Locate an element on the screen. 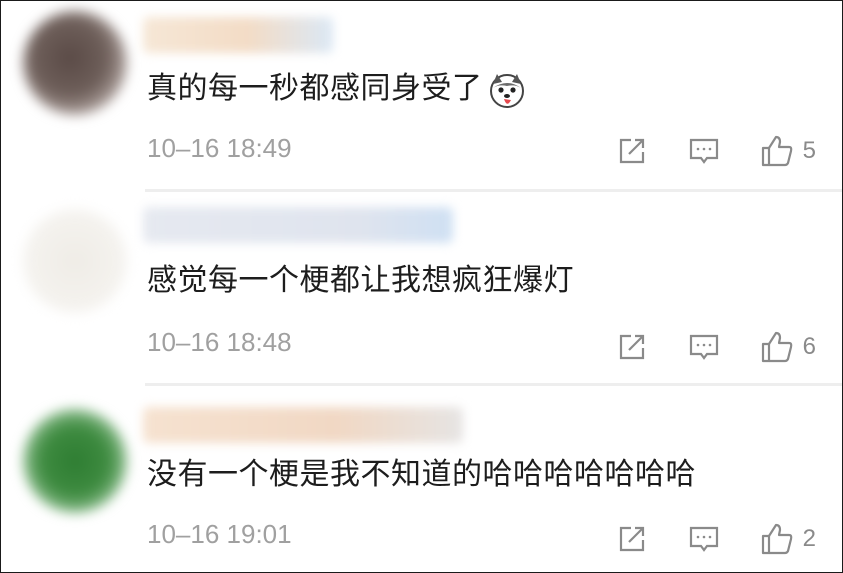 This screenshot has width=843, height=573. like-count: 2 is located at coordinates (809, 538).